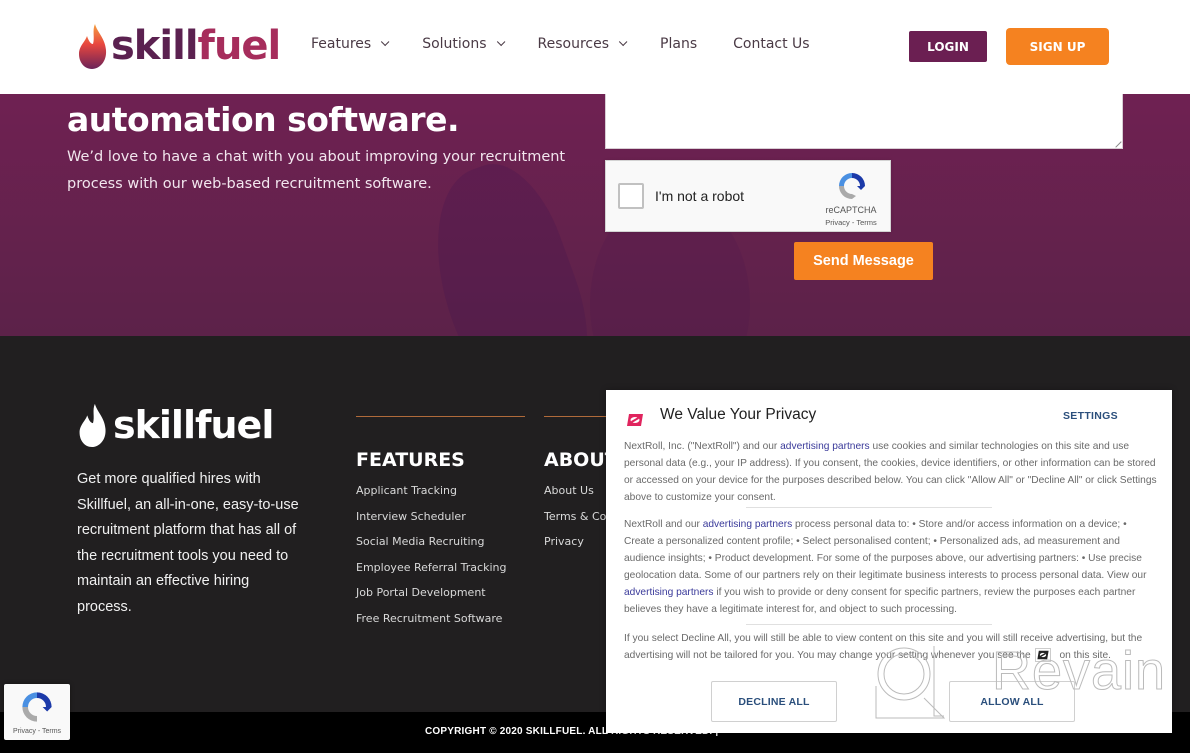 This screenshot has width=1190, height=753. I want to click on text: NextRoll and our, so click(663, 524).